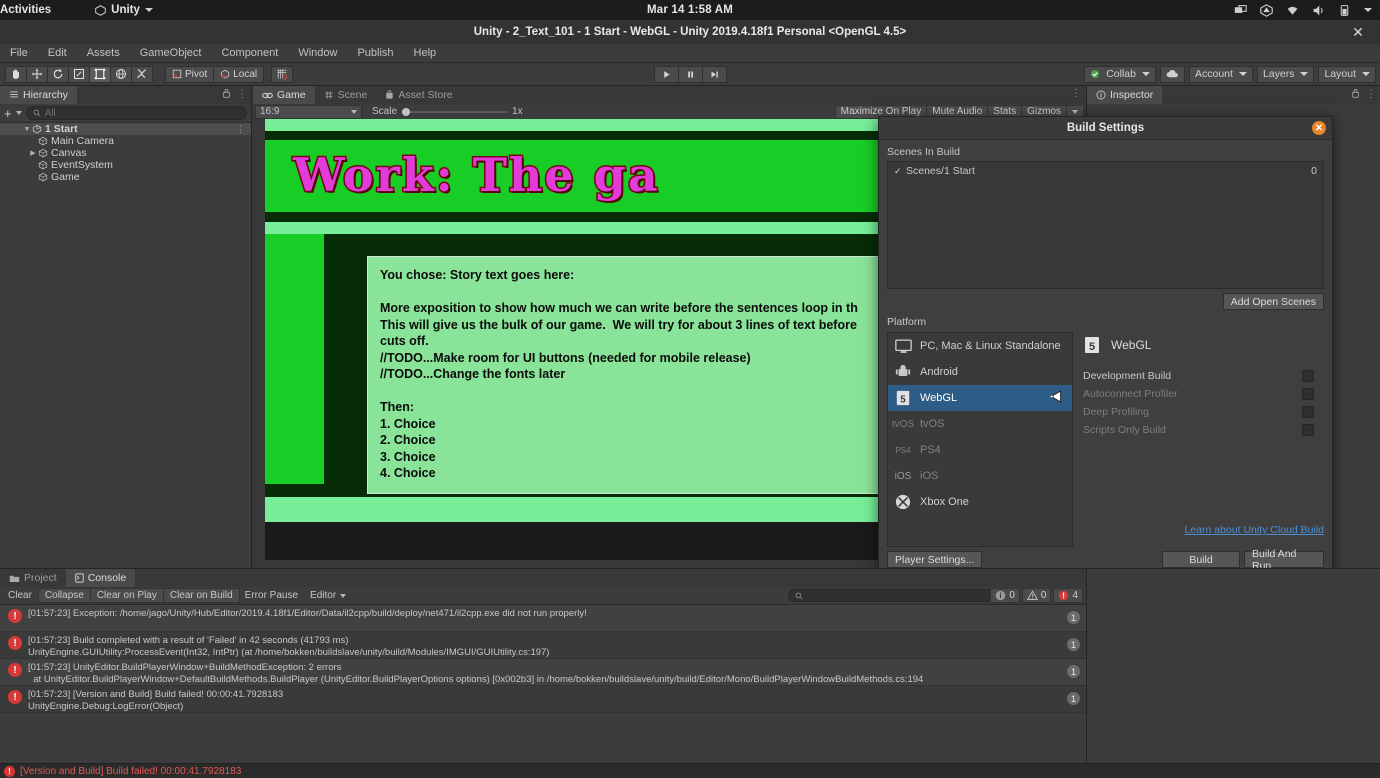  Describe the element at coordinates (79, 74) in the screenshot. I see `scale-tool-icon` at that location.